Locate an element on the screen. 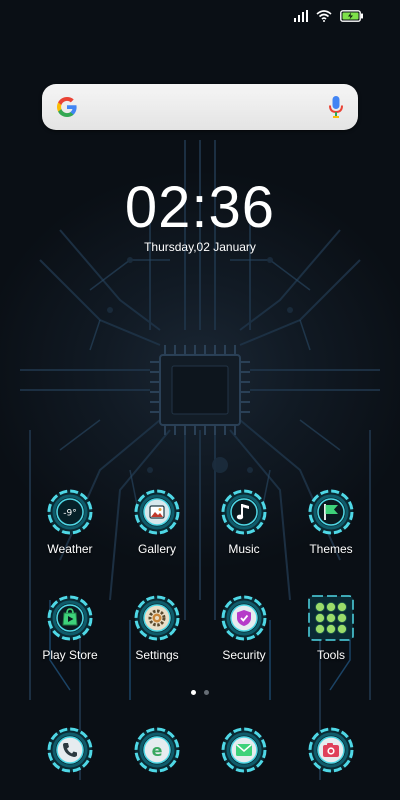 The image size is (400, 800). battery-charging-icon is located at coordinates (351, 16).